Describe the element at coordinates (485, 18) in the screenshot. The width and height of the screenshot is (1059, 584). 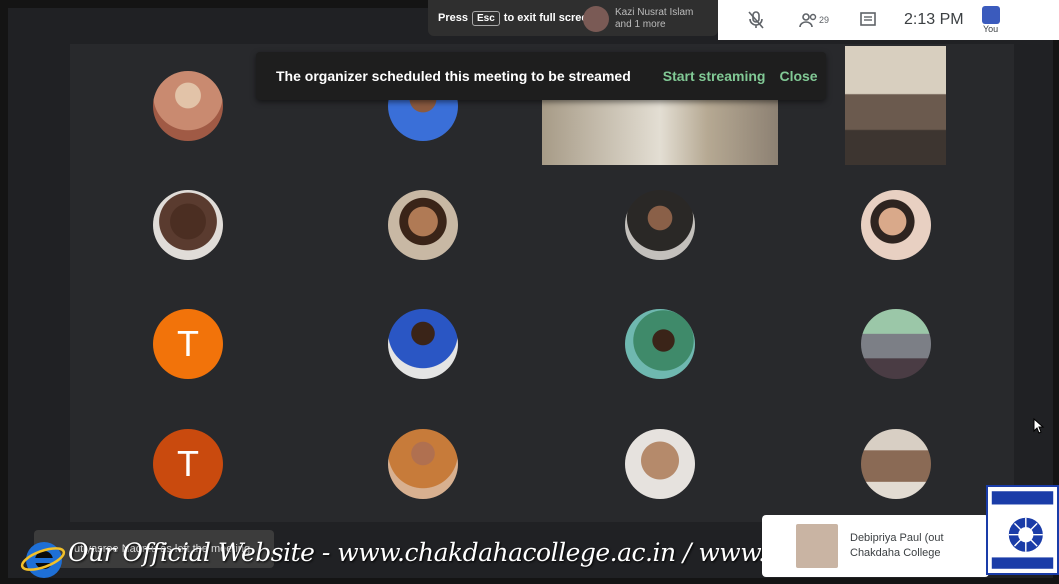
I see `esc-key: Esc` at that location.